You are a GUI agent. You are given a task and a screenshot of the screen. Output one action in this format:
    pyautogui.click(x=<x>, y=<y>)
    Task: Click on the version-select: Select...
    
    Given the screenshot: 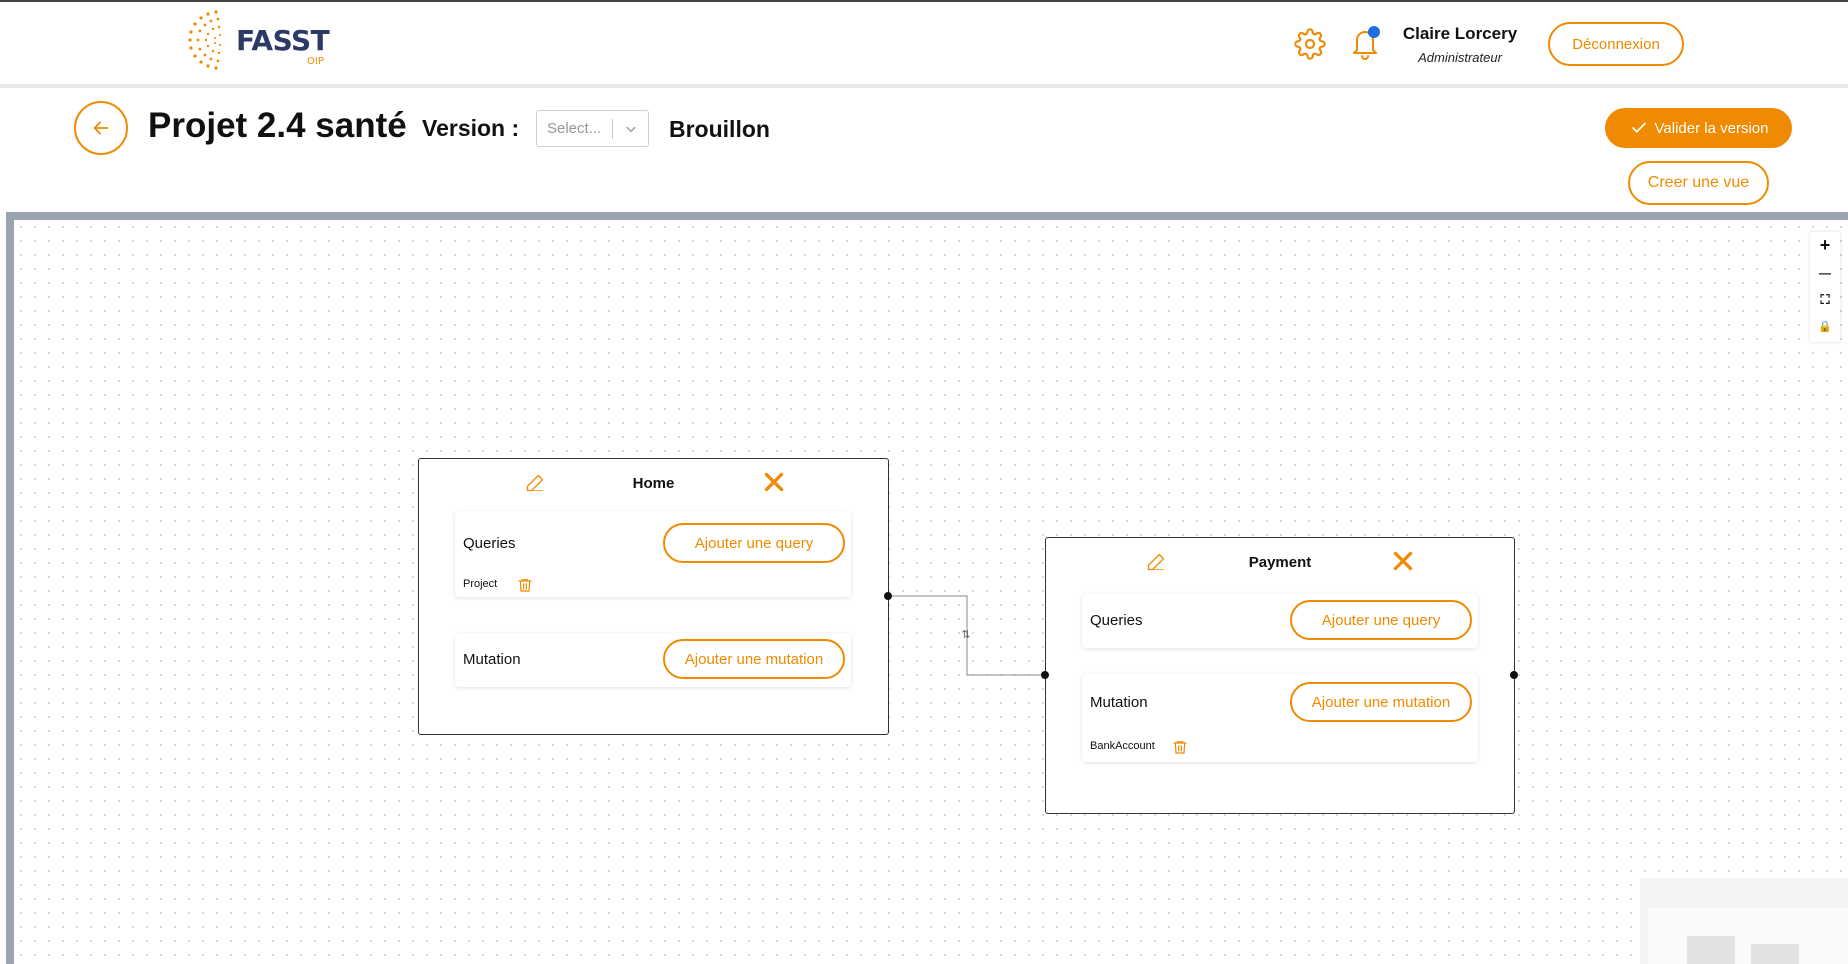 What is the action you would take?
    pyautogui.click(x=592, y=128)
    